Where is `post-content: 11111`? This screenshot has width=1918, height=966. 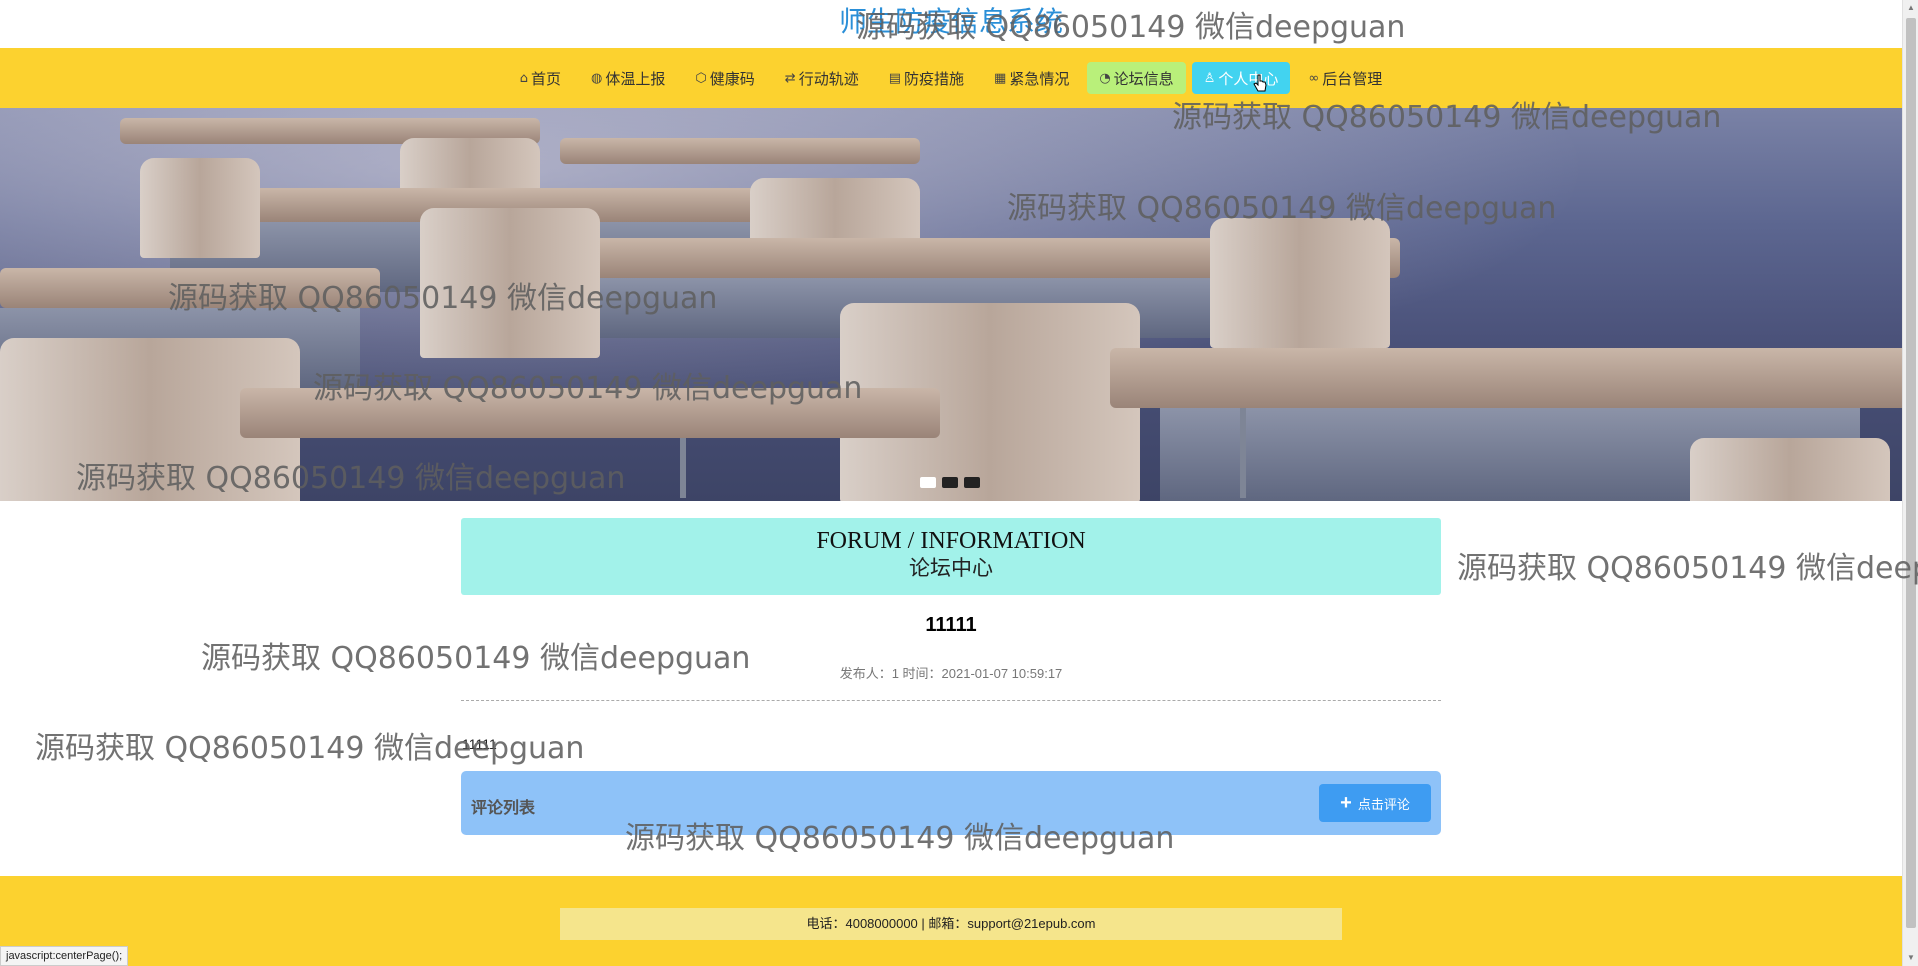
post-content: 11111 is located at coordinates (479, 744).